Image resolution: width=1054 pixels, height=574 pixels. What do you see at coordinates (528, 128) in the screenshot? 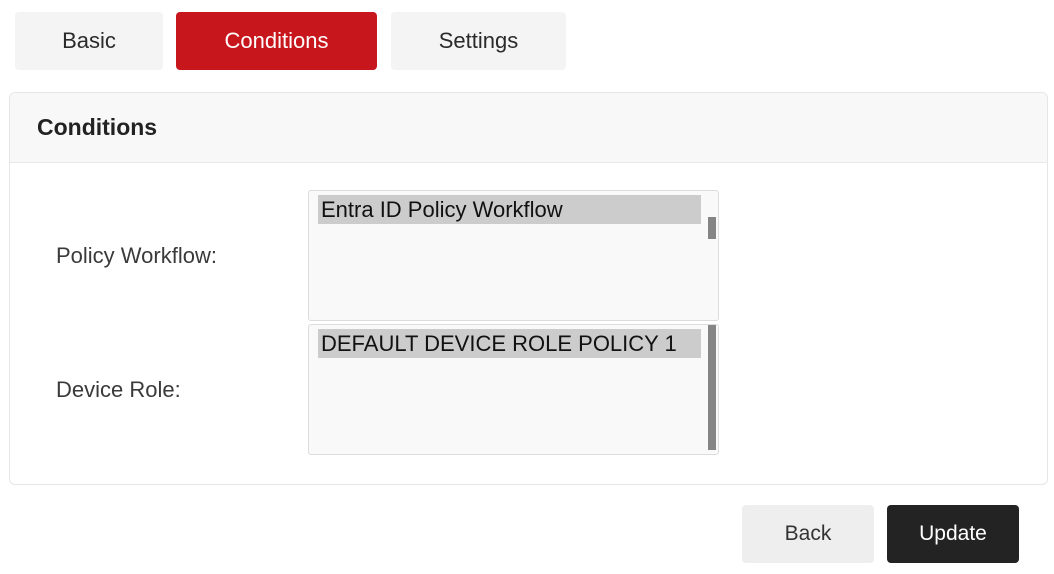
I see `panel-header: Conditions` at bounding box center [528, 128].